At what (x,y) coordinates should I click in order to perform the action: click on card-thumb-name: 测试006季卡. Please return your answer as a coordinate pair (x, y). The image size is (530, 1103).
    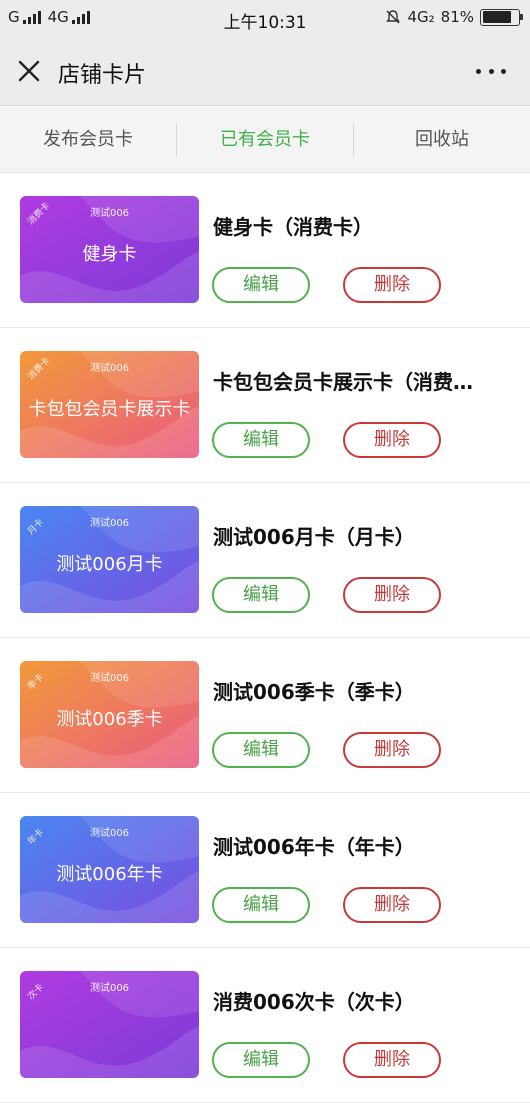
    Looking at the image, I should click on (109, 719).